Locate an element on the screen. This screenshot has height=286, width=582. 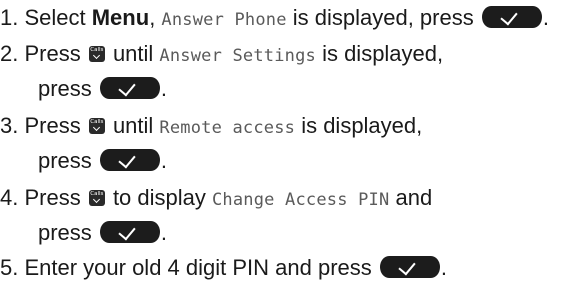
step-number: 4. is located at coordinates (9, 197).